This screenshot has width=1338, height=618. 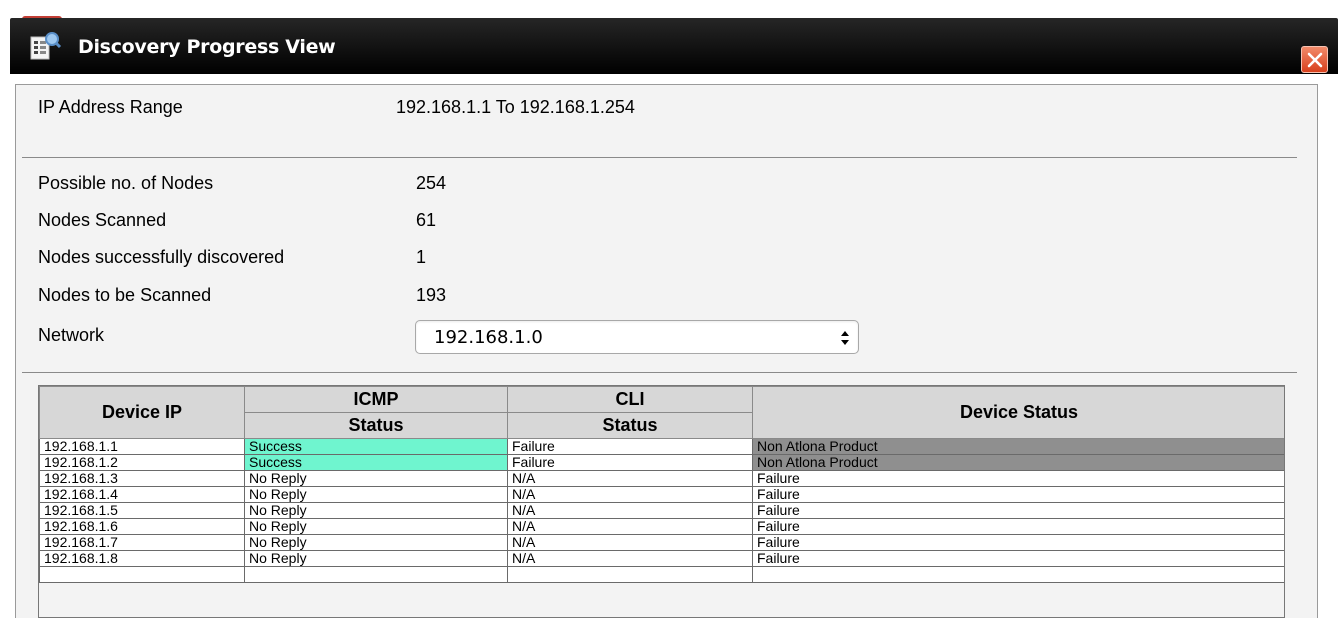 I want to click on discovery-icon, so click(x=45, y=46).